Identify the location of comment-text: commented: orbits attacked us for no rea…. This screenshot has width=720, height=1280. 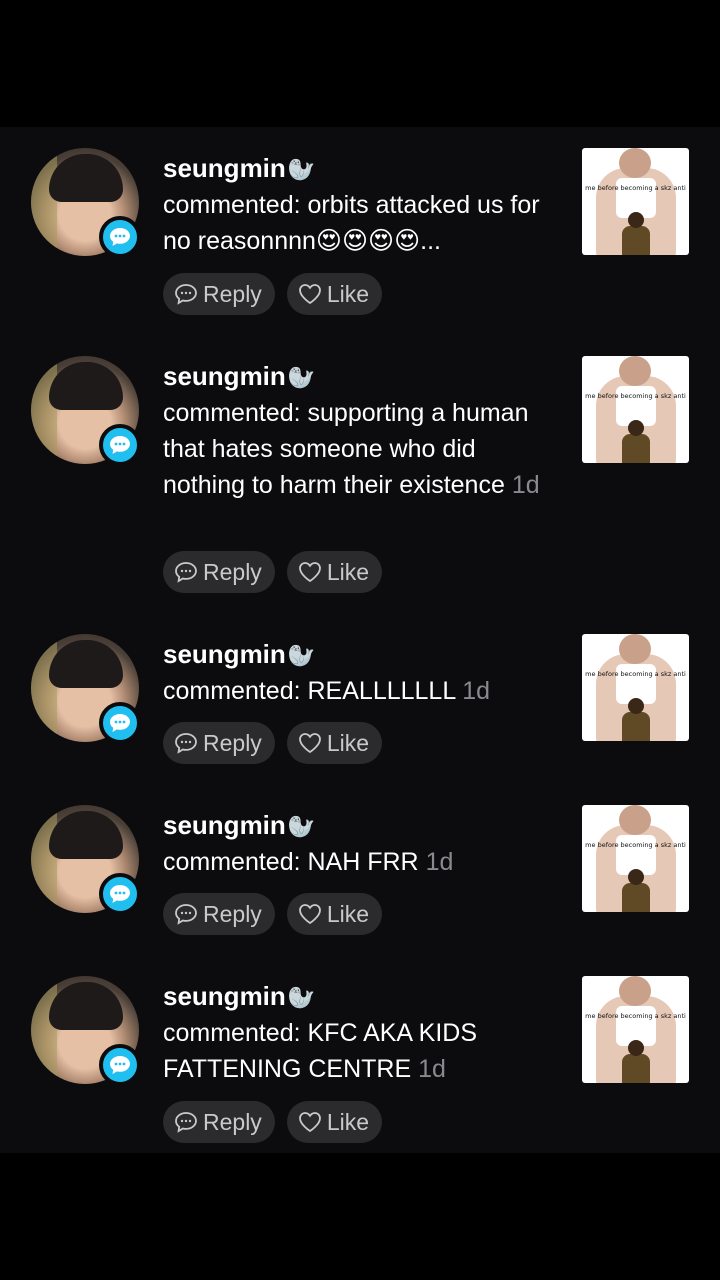
(351, 223).